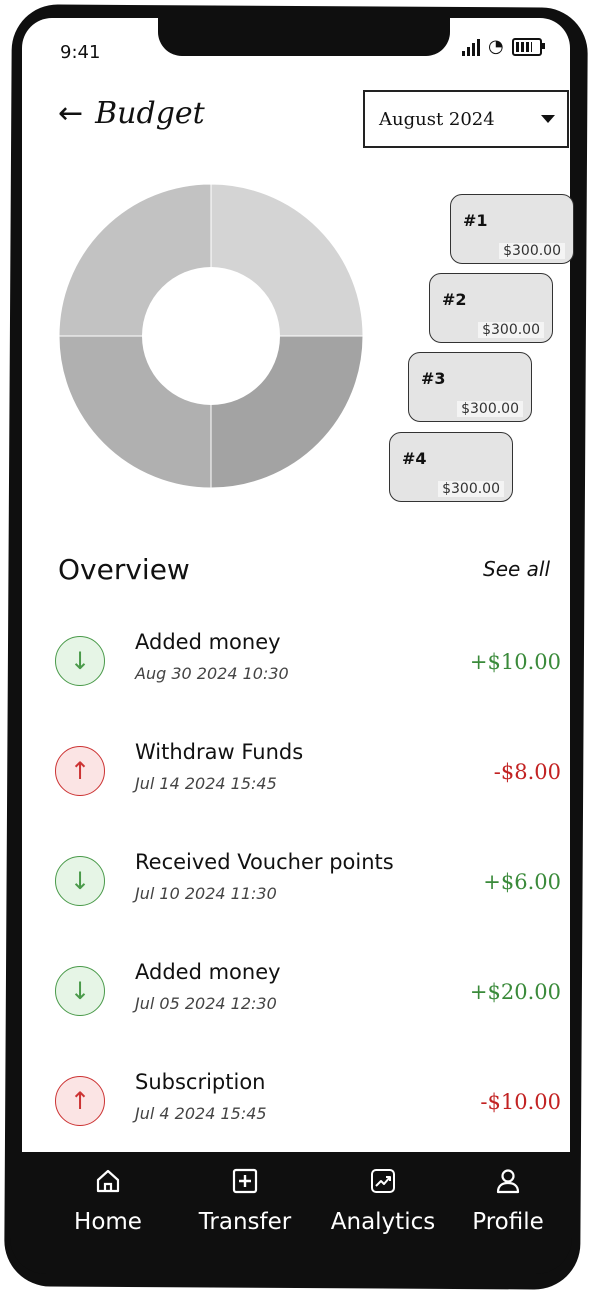 This screenshot has height=1293, width=595. I want to click on transaction-amount: -$8.00, so click(527, 772).